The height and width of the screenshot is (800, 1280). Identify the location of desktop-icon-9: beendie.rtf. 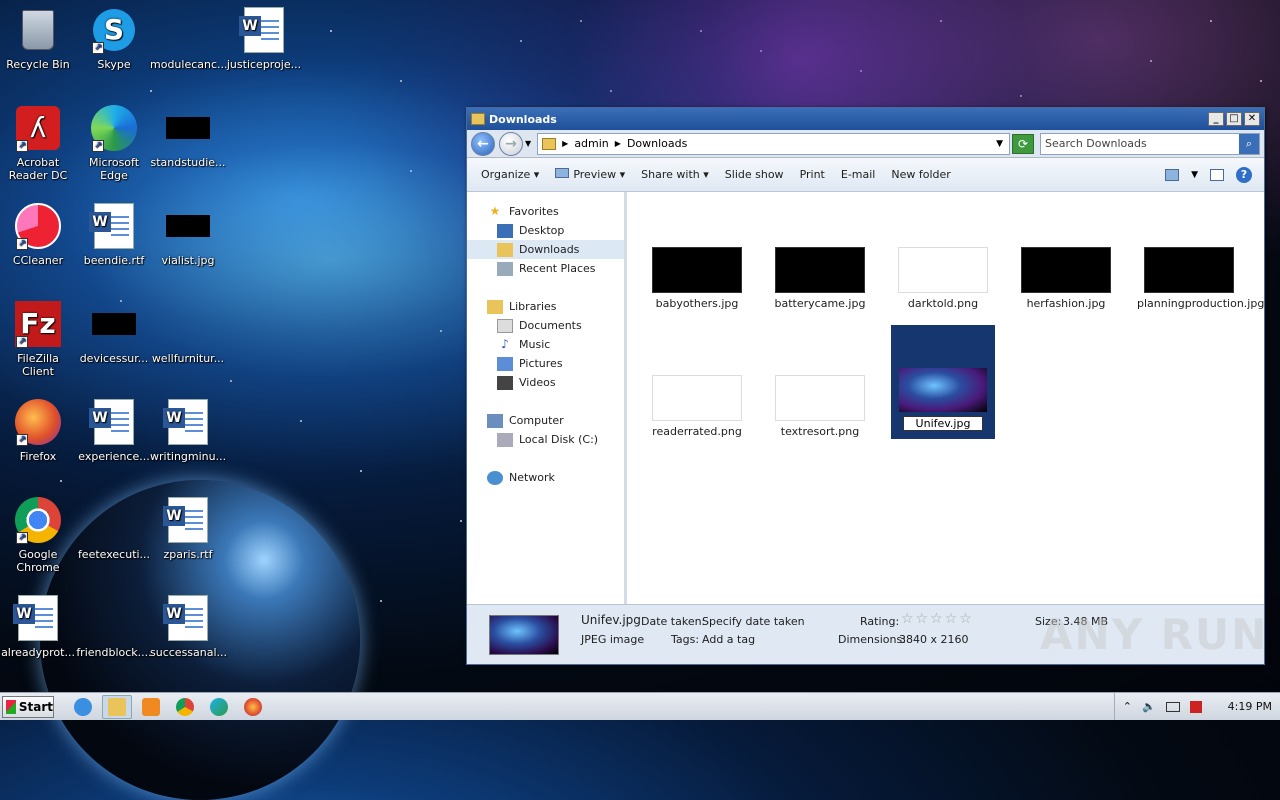
(114, 234).